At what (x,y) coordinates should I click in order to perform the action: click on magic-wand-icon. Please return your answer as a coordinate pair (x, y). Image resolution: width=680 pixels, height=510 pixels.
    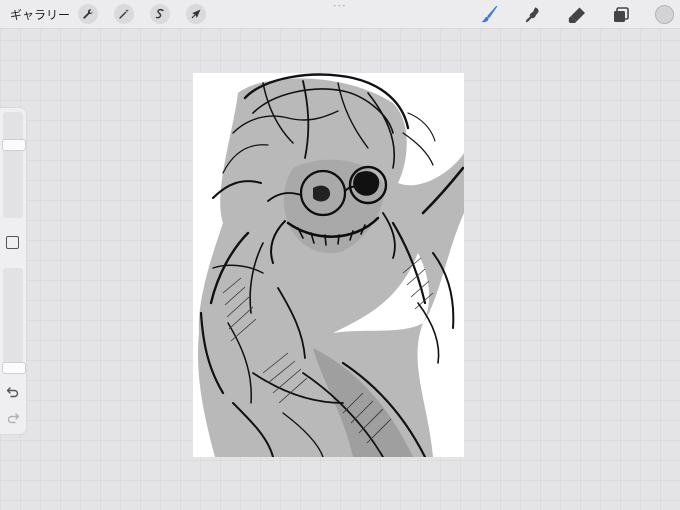
    Looking at the image, I should click on (124, 14).